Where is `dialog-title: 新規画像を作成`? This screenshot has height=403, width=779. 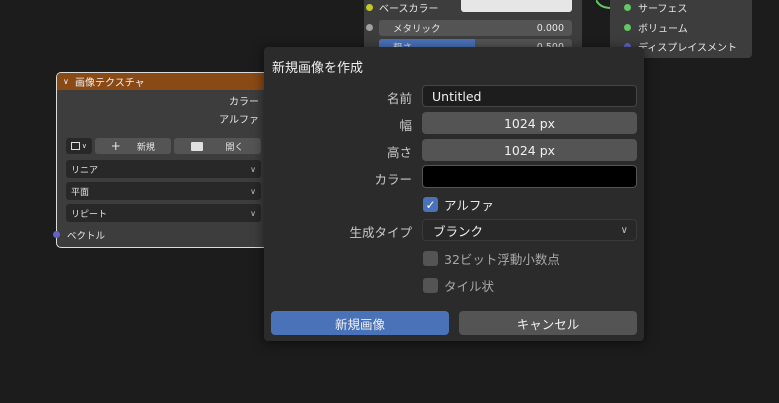
dialog-title: 新規画像を作成 is located at coordinates (318, 68).